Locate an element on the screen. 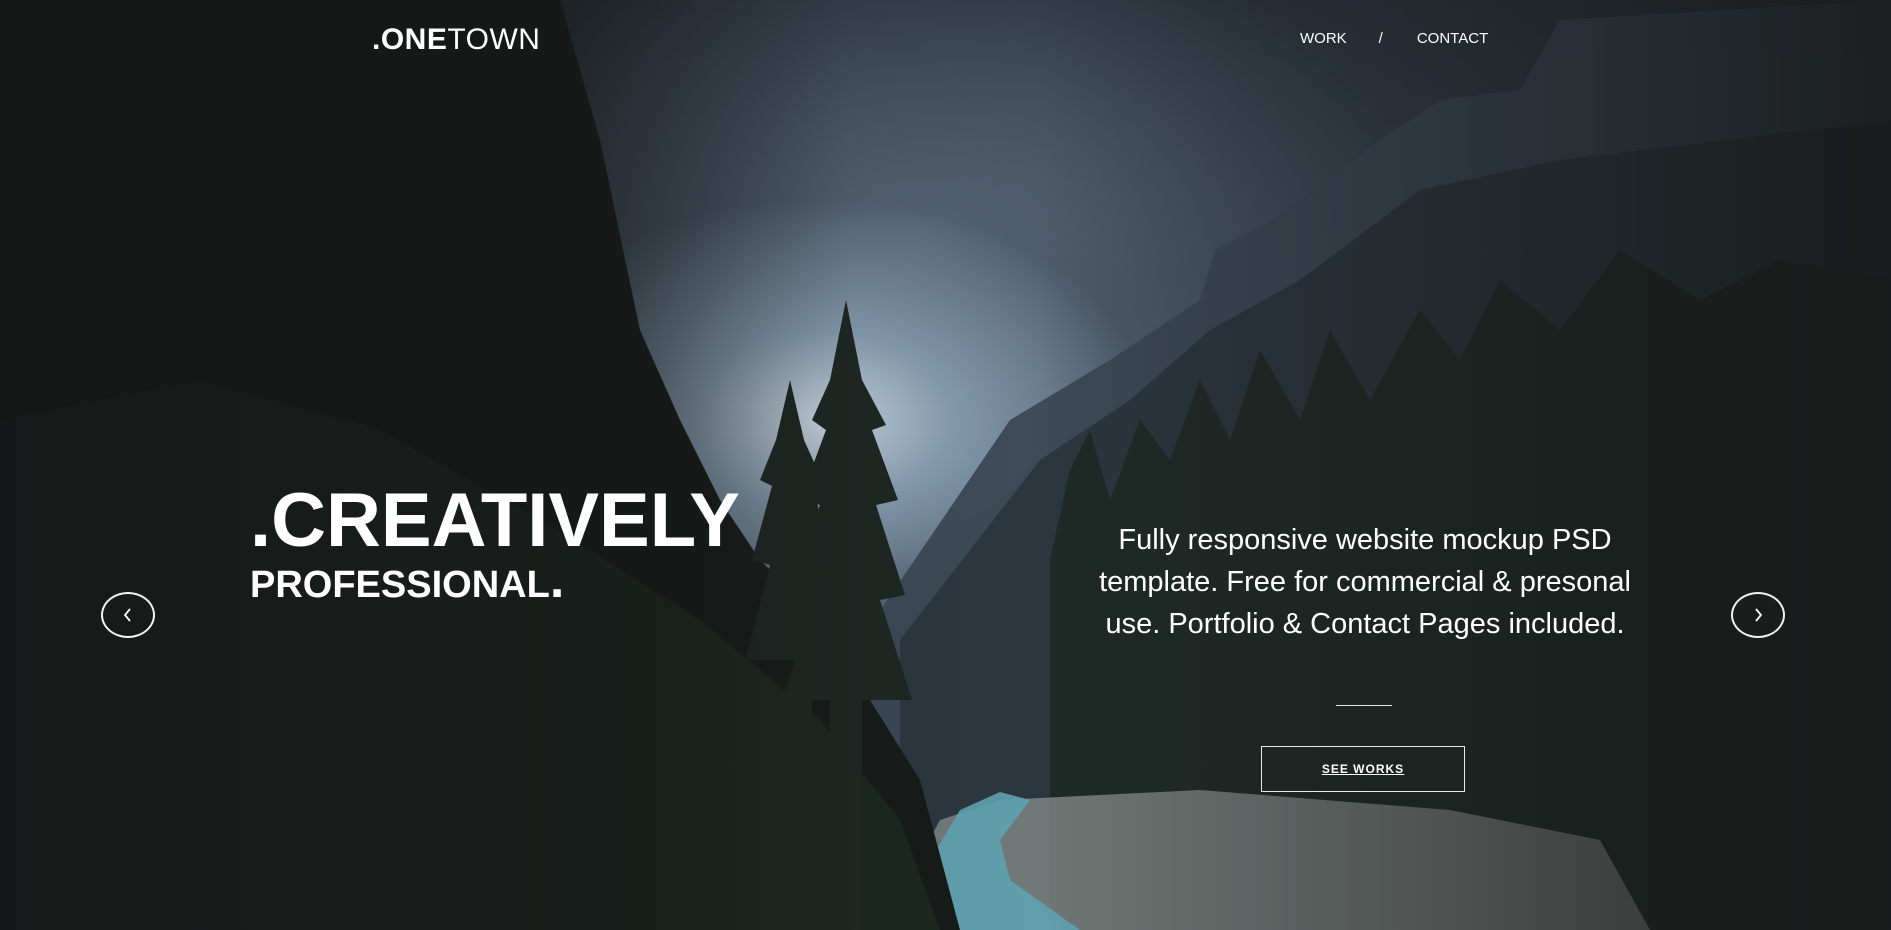  chevron-left-icon is located at coordinates (127, 615).